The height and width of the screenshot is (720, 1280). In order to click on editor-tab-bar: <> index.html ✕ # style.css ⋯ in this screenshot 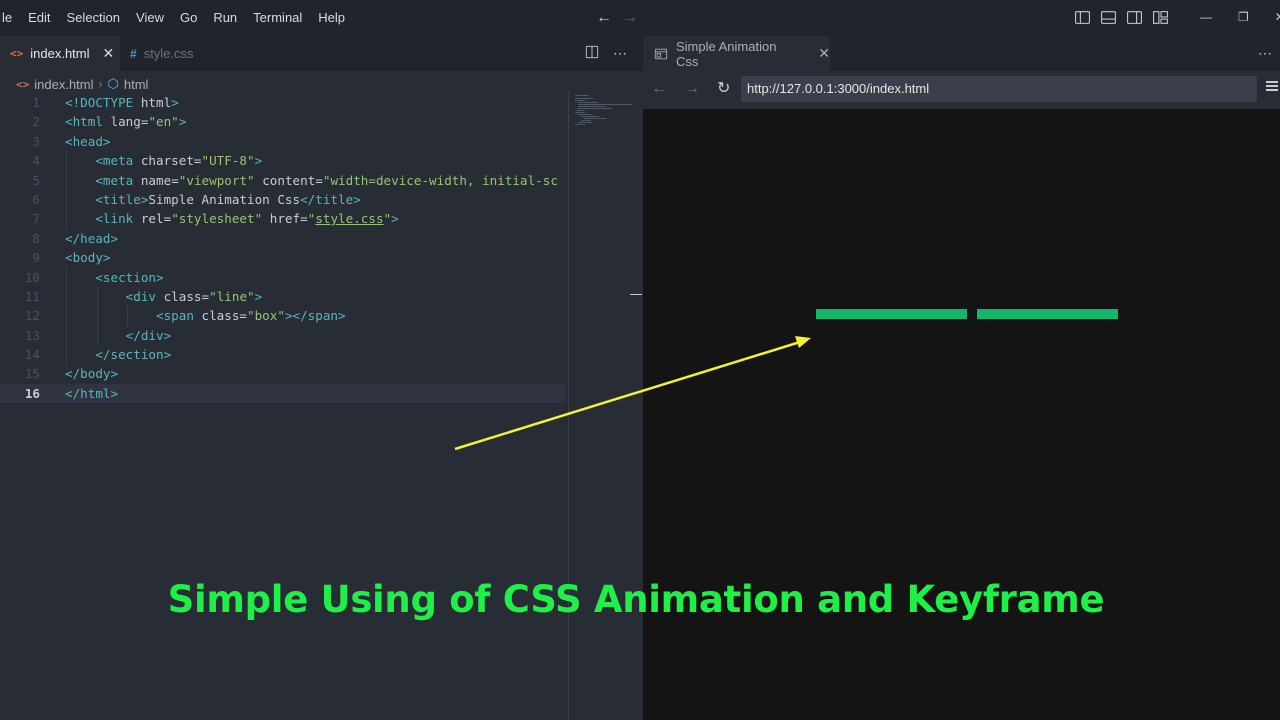, I will do `click(321, 53)`.